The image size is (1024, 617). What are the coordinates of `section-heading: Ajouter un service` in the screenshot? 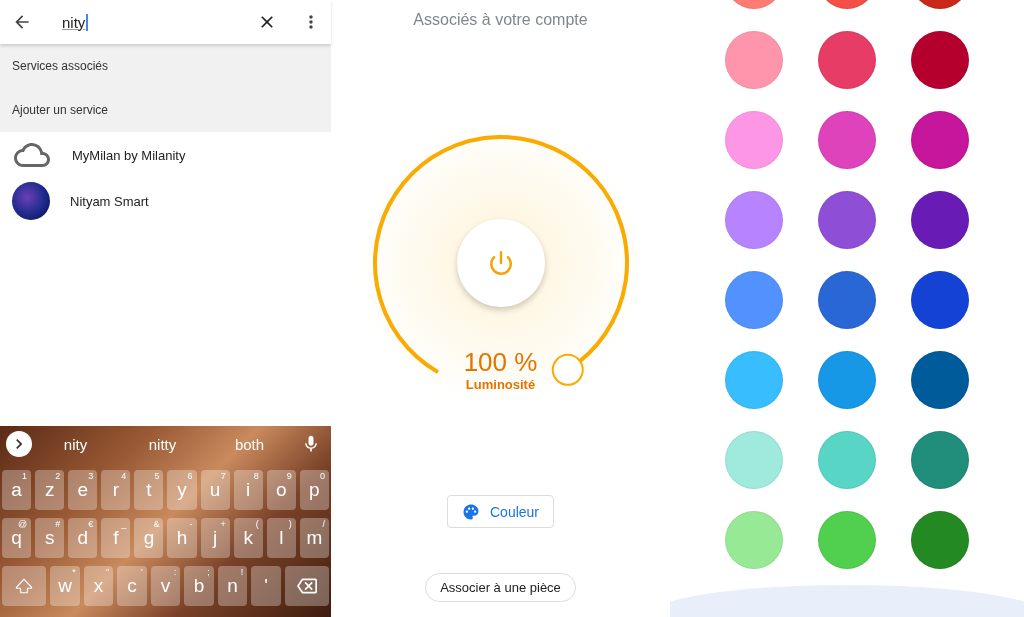 It's located at (60, 110).